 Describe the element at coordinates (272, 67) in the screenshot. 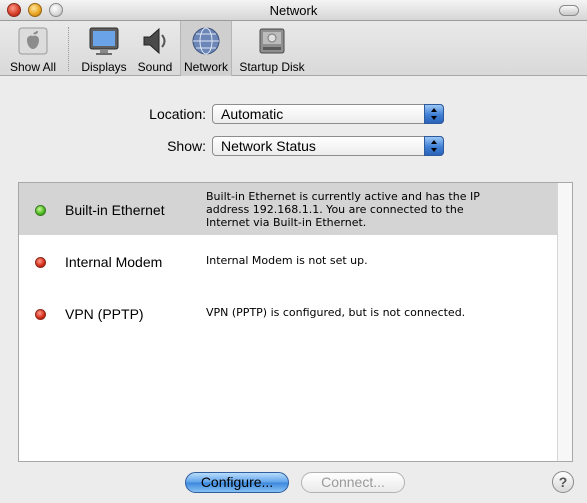

I see `toolbar-item-label: Startup Disk` at that location.